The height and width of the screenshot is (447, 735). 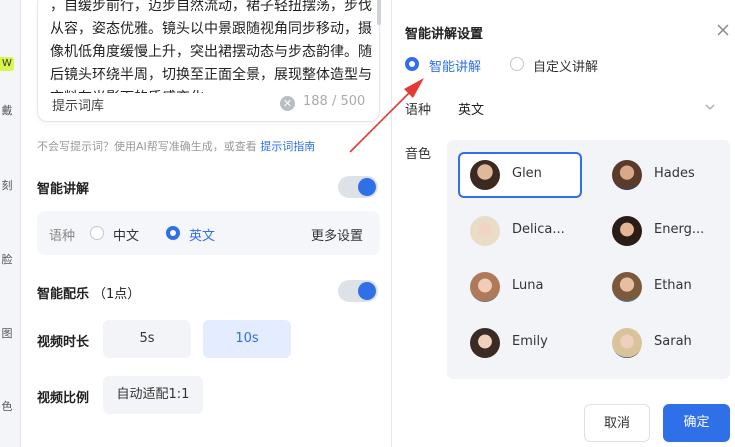 I want to click on modal-title: 智能讲解设置, so click(x=444, y=34).